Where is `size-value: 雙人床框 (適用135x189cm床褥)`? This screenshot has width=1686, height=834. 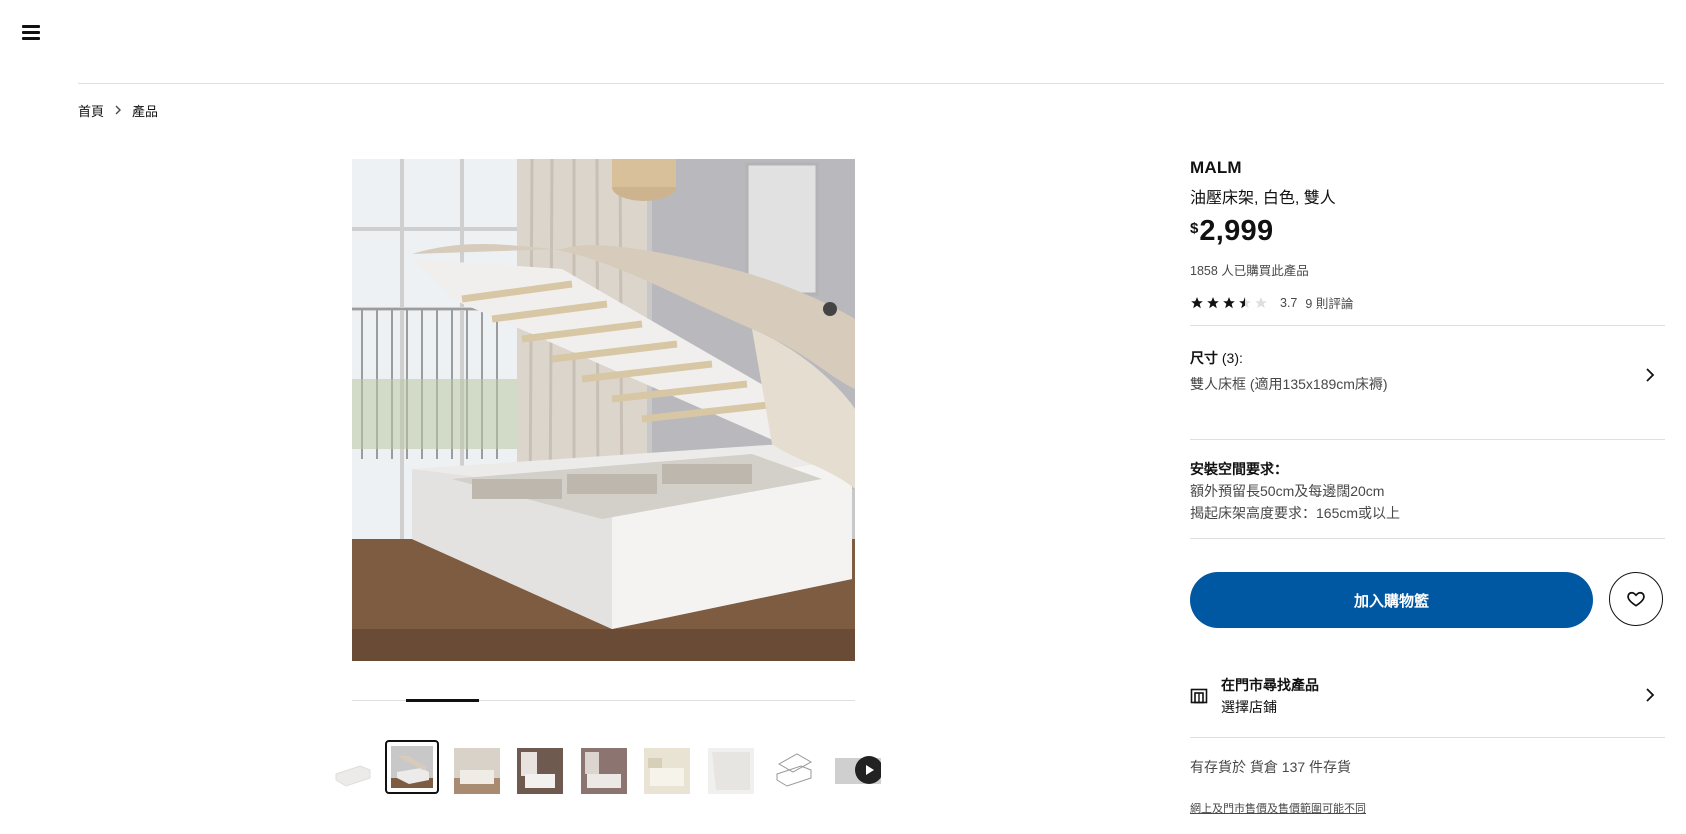 size-value: 雙人床框 (適用135x189cm床褥) is located at coordinates (1289, 384).